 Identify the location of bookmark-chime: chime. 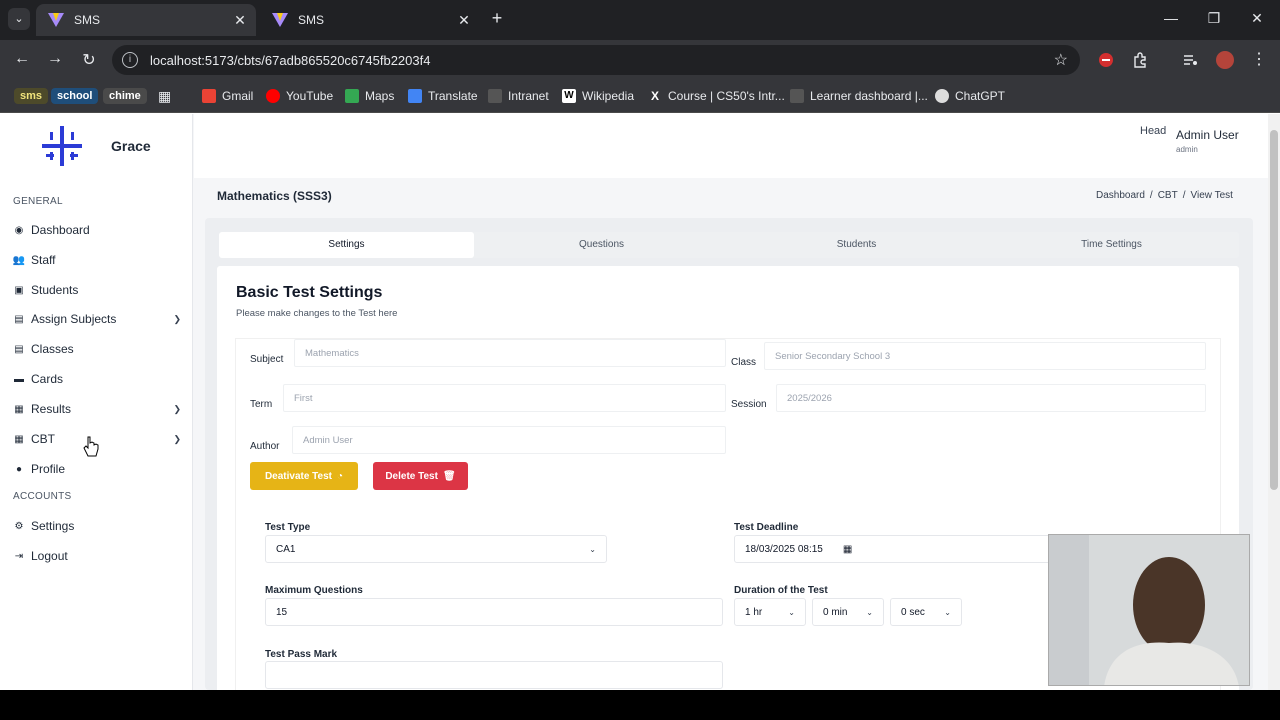
(125, 96).